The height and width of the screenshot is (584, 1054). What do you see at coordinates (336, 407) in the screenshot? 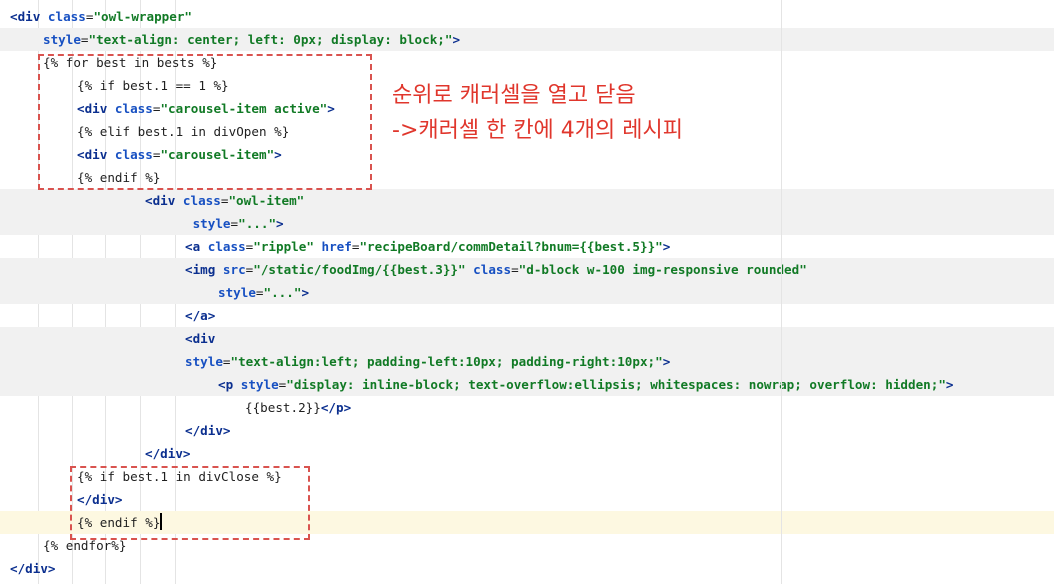
I see `code-token-tag: </p>` at bounding box center [336, 407].